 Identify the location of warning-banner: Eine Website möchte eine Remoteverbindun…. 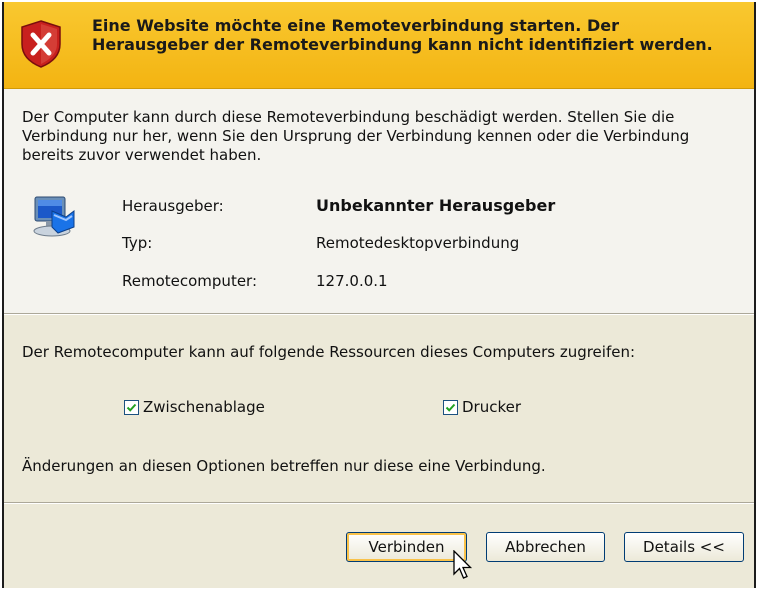
(379, 45).